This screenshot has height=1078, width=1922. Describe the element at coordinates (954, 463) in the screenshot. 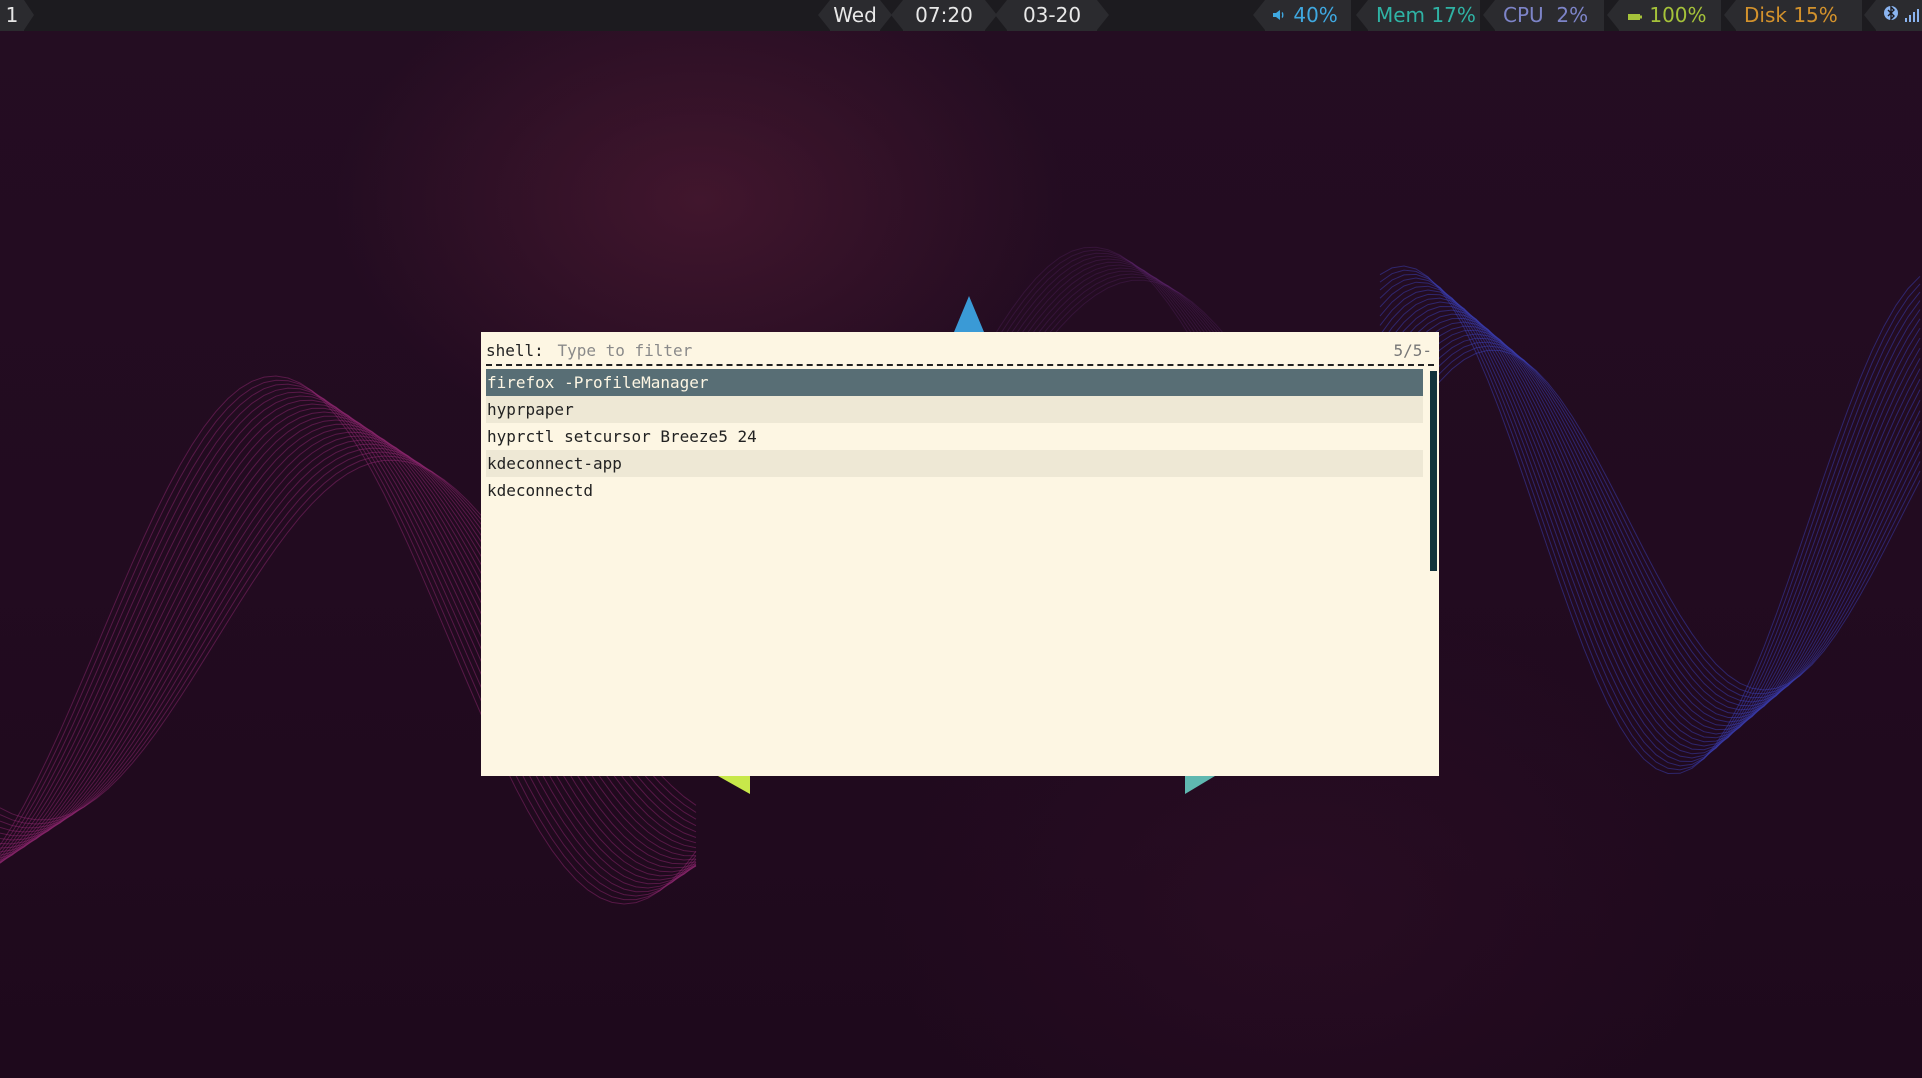

I see `list-item: kdeconnect-app` at that location.